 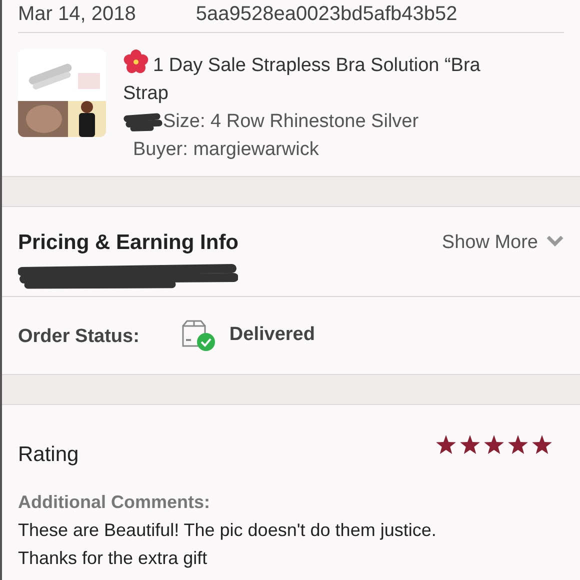 What do you see at coordinates (136, 62) in the screenshot?
I see `flower-icon` at bounding box center [136, 62].